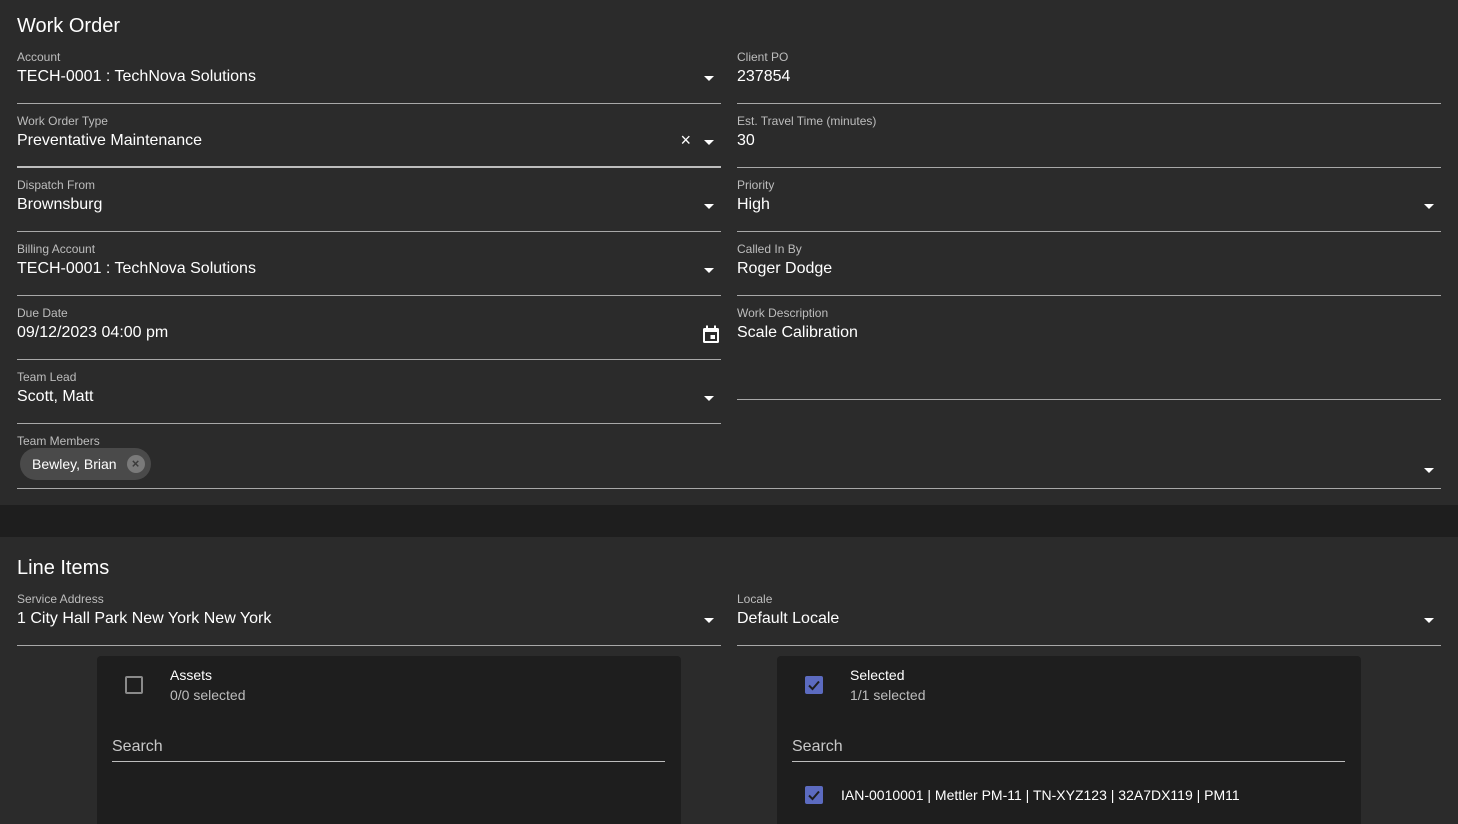 The width and height of the screenshot is (1458, 824). I want to click on team-member-chip: Bewley, Brian ×, so click(85, 464).